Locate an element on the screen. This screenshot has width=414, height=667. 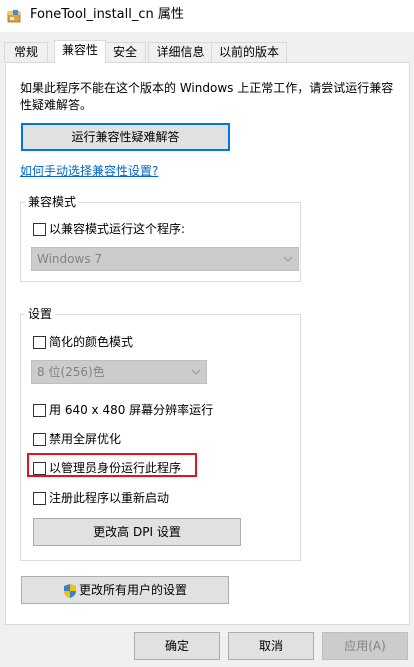
settings-group-label: 设置 is located at coordinates (40, 314).